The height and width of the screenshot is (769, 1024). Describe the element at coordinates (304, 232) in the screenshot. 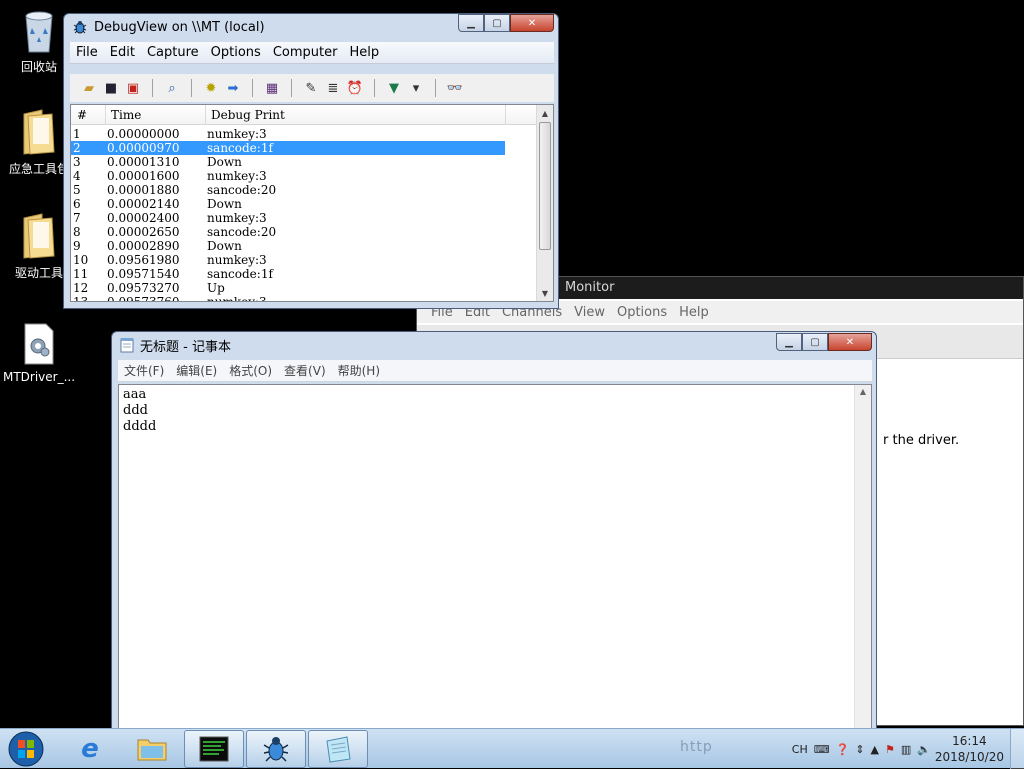

I see `debug-row: 8 0.00002650 sancode:20` at that location.